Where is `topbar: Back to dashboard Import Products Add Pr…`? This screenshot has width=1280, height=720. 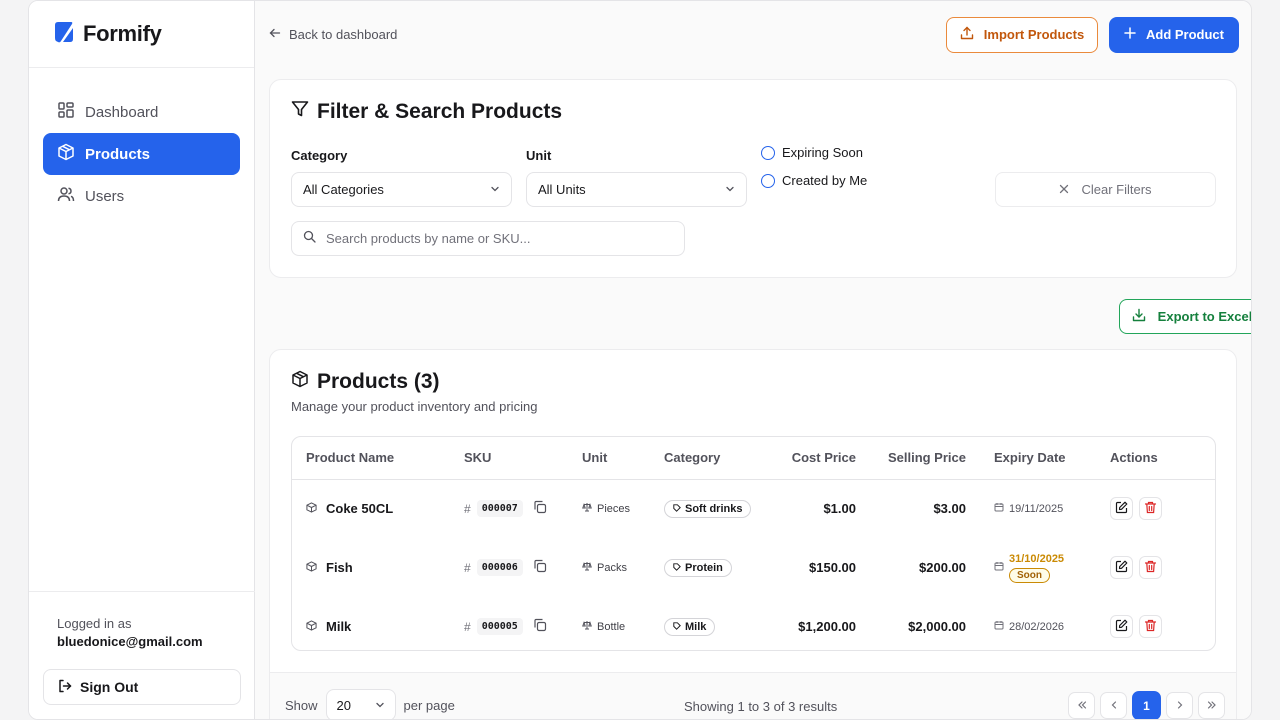
topbar: Back to dashboard Import Products Add Pr… is located at coordinates (753, 34).